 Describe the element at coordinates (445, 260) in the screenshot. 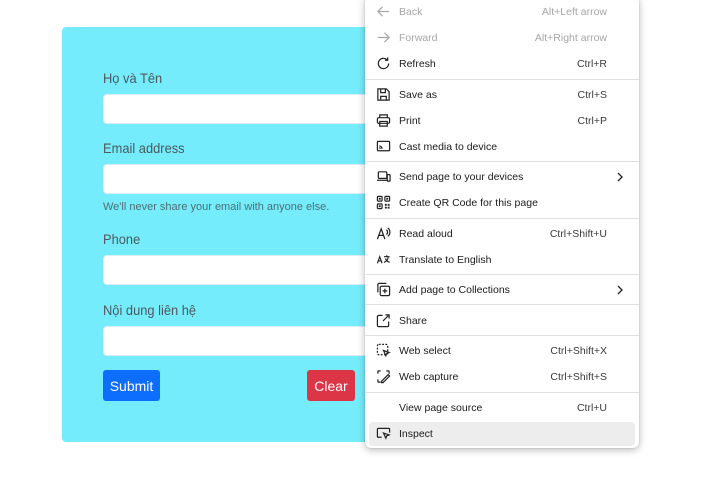

I see `menu-label: Translate to English` at that location.